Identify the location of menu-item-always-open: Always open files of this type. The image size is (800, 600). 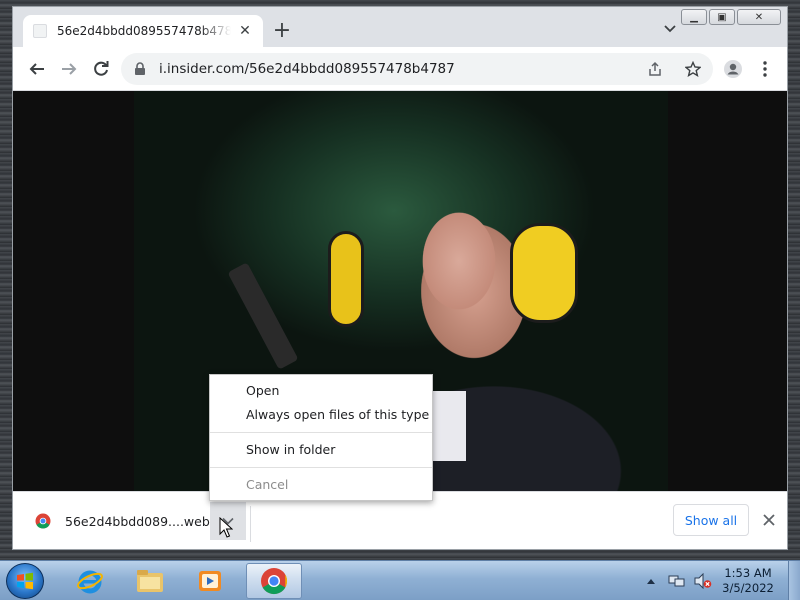
(321, 415).